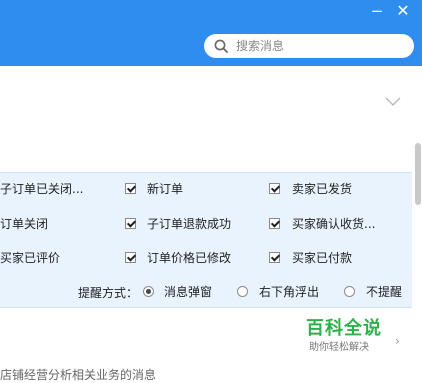 This screenshot has height=383, width=422. Describe the element at coordinates (24, 224) in the screenshot. I see `option-label: 订单关闭` at that location.